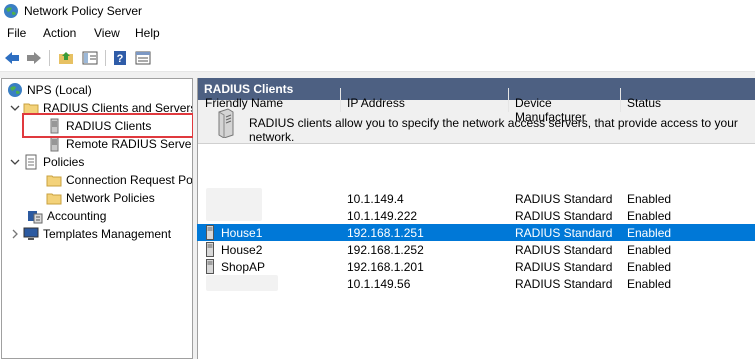 The image size is (755, 359). I want to click on menu-action: Action, so click(59, 33).